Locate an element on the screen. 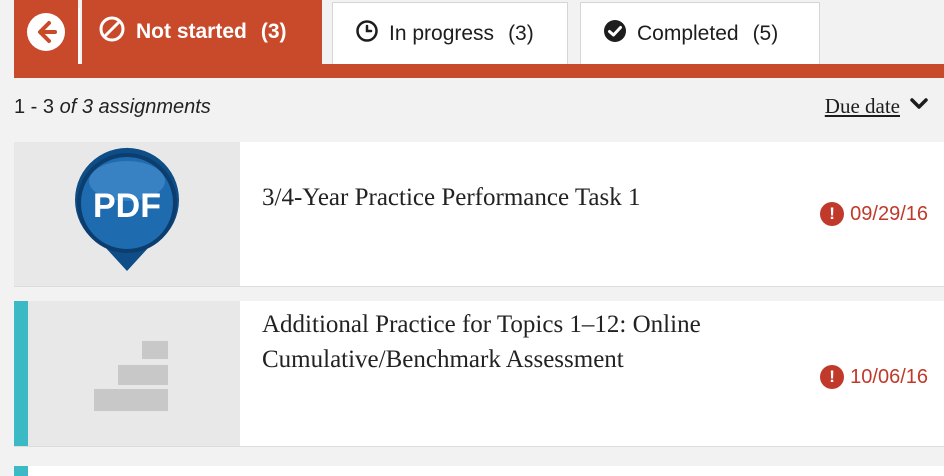  tab-completed-label: Completed is located at coordinates (688, 33).